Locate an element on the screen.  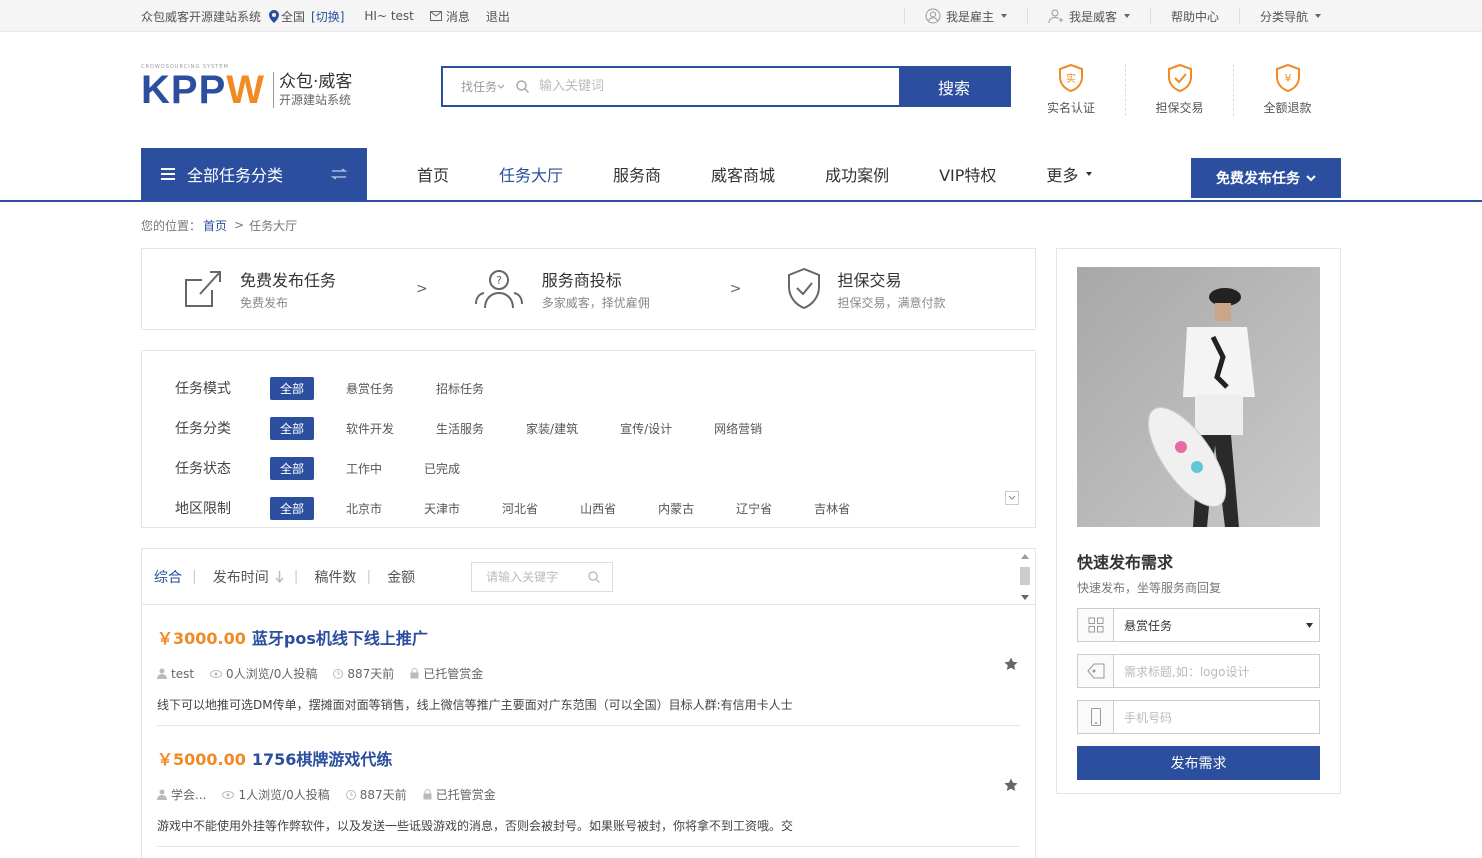
nav-cases: 成功案例 is located at coordinates (857, 174).